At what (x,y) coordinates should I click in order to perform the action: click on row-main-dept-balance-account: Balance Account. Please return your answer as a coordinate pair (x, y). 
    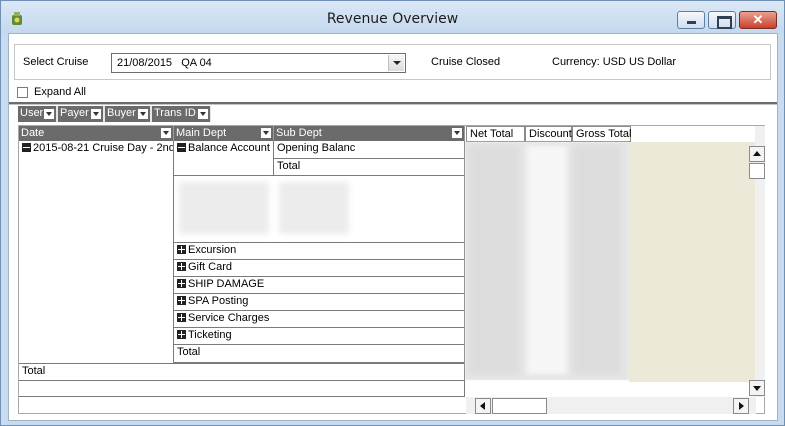
    Looking at the image, I should click on (224, 158).